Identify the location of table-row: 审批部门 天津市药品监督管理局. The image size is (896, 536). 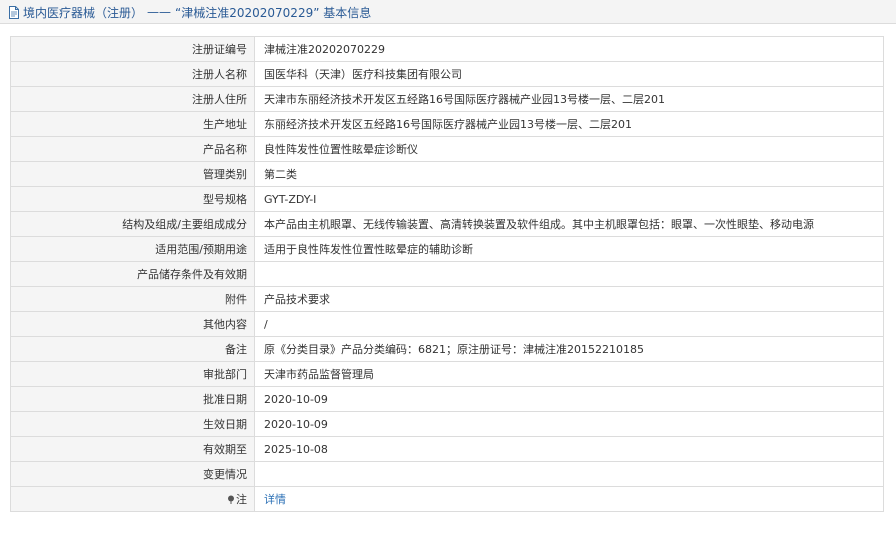
(447, 374).